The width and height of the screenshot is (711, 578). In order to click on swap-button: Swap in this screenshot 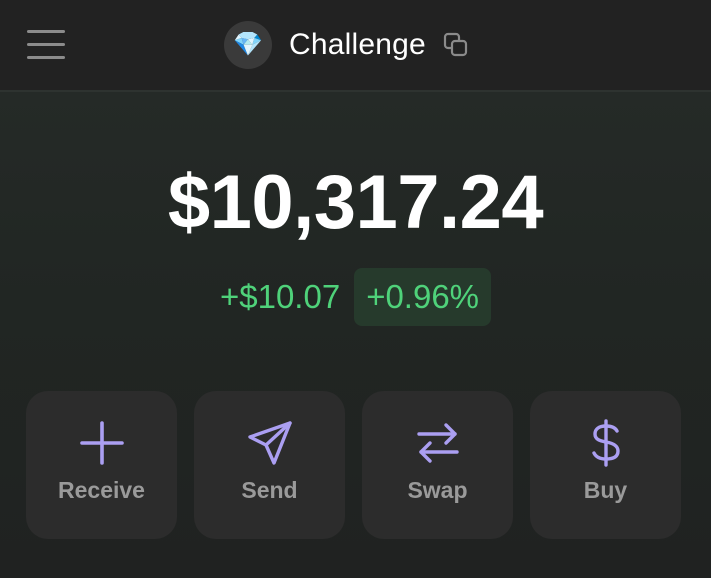, I will do `click(437, 465)`.